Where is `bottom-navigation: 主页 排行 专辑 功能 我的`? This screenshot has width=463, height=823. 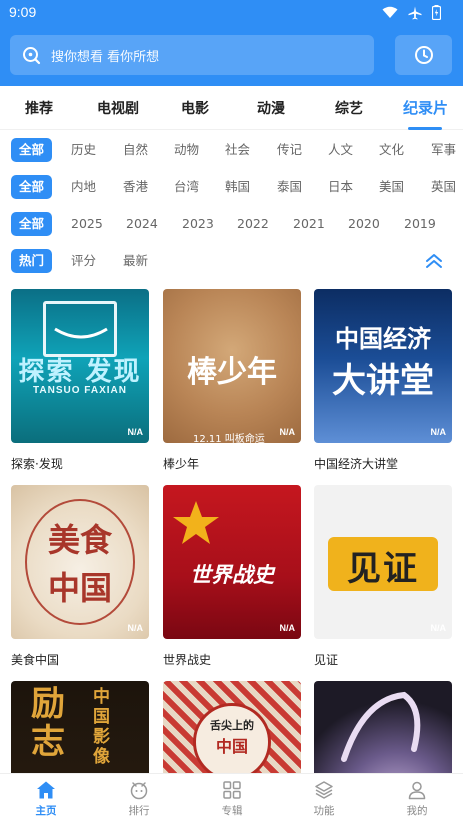
bottom-navigation: 主页 排行 专辑 功能 我的 is located at coordinates (231, 798).